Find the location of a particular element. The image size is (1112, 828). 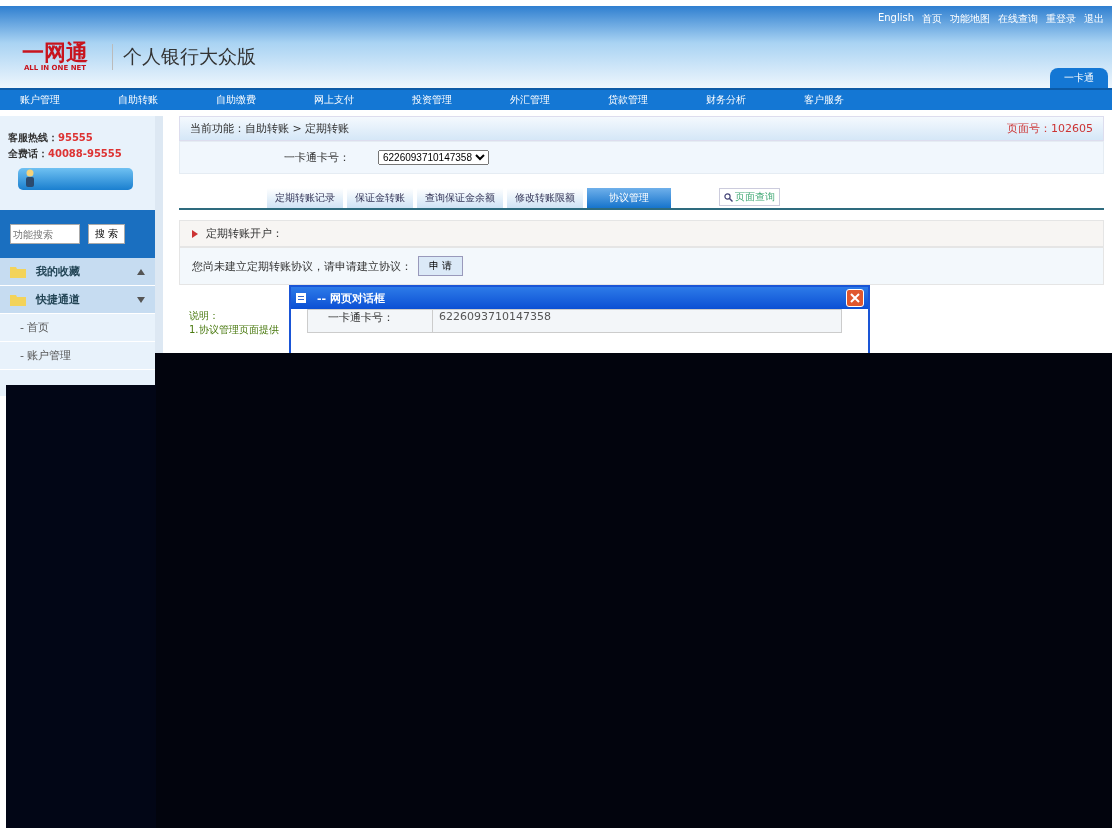

nav-item: 外汇管理 is located at coordinates (559, 100).